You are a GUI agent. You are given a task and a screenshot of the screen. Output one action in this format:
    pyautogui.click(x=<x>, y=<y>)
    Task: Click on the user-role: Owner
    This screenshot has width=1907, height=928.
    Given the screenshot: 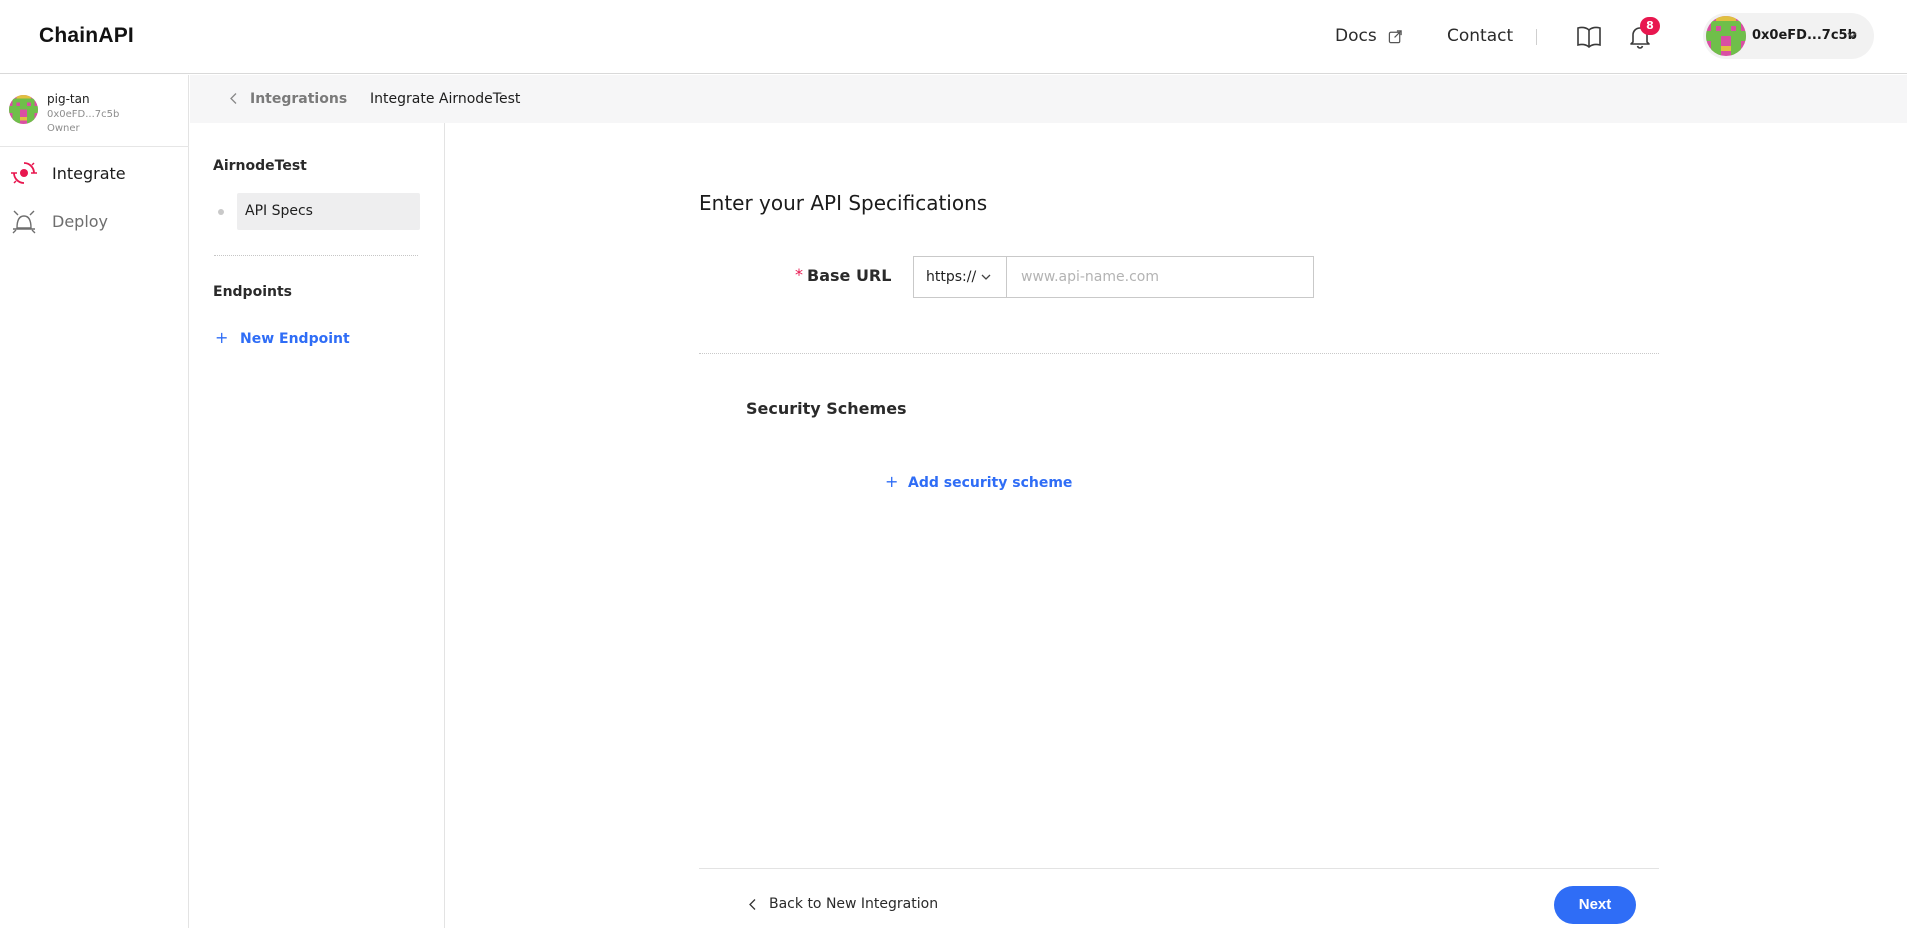 What is the action you would take?
    pyautogui.click(x=63, y=128)
    